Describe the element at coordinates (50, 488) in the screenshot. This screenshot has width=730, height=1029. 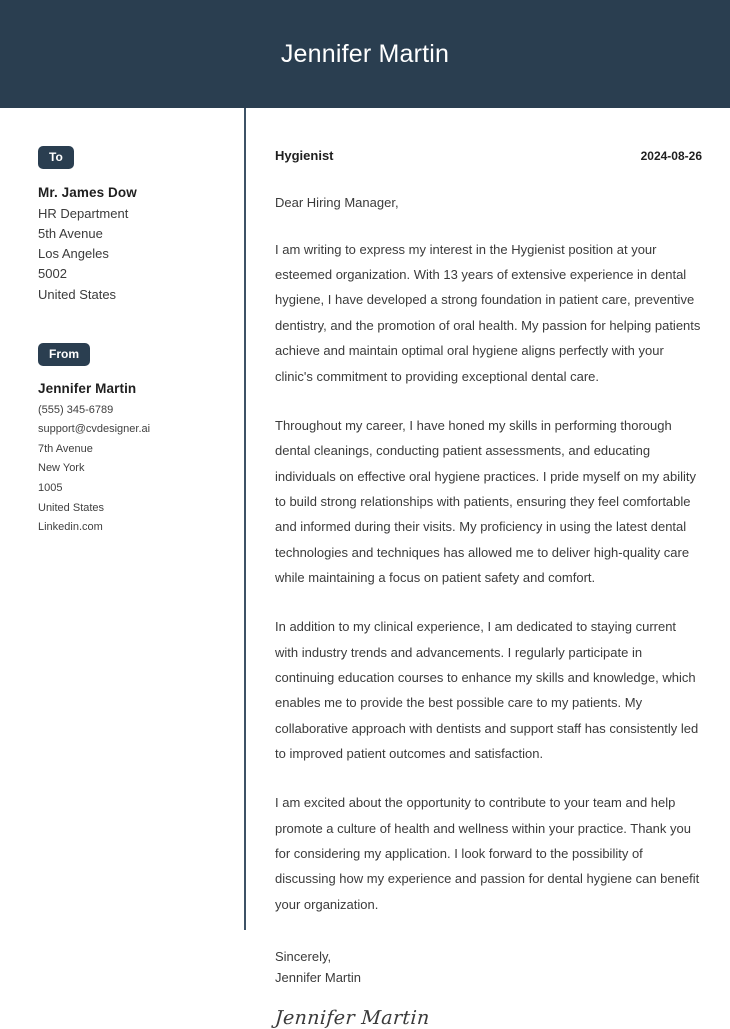
I see `sender-postcode: 1005` at that location.